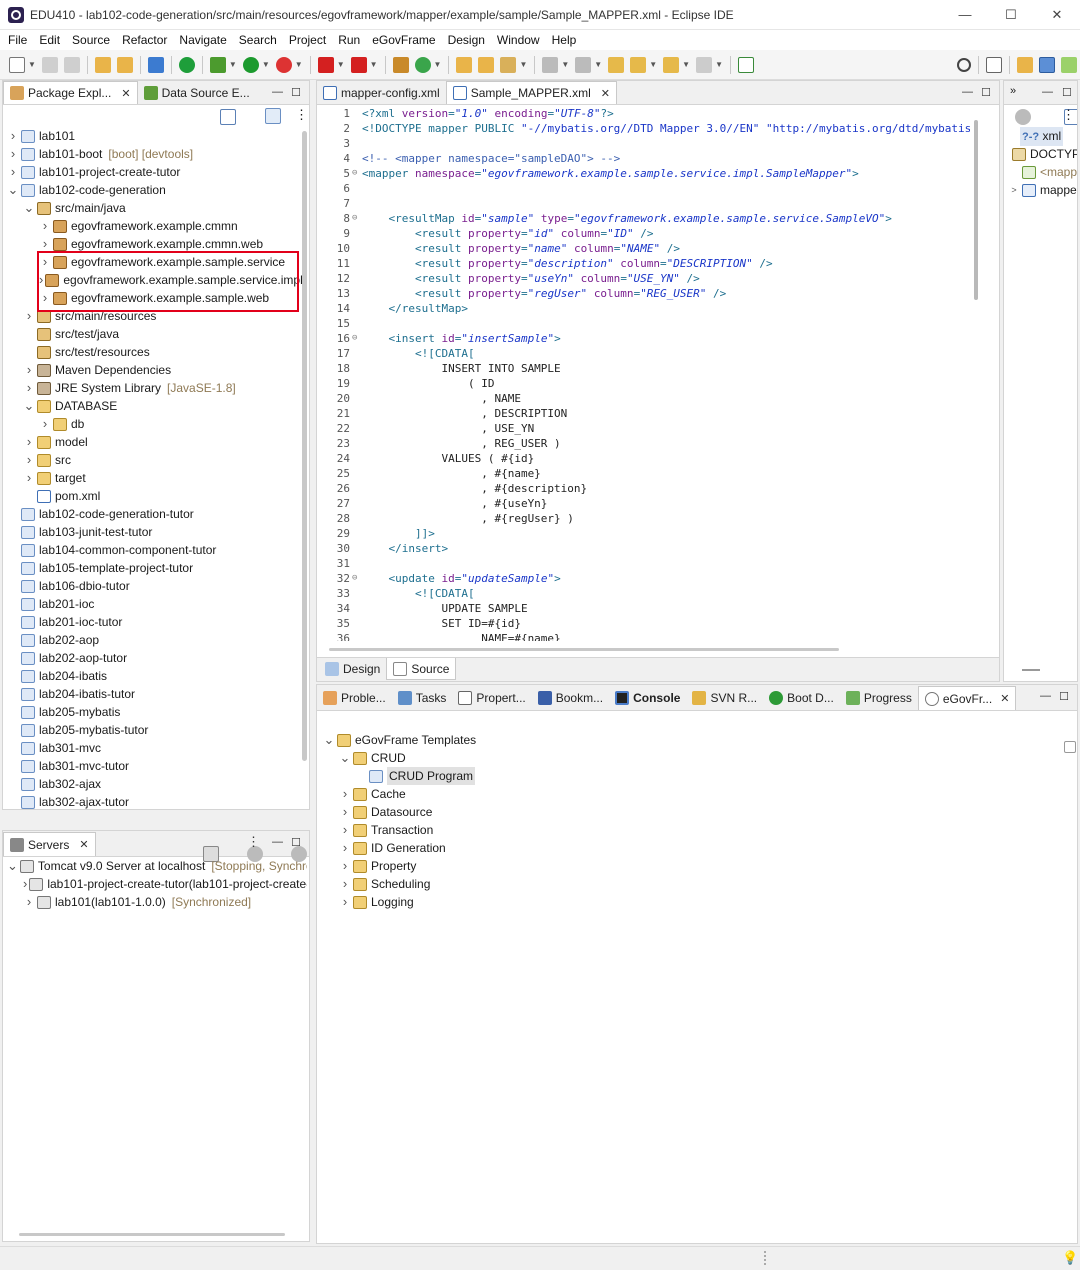 Image resolution: width=1080 pixels, height=1270 pixels. Describe the element at coordinates (157, 902) in the screenshot. I see `server-tree-item: › lab101(lab101-1.0.0) [Synchronized]` at that location.